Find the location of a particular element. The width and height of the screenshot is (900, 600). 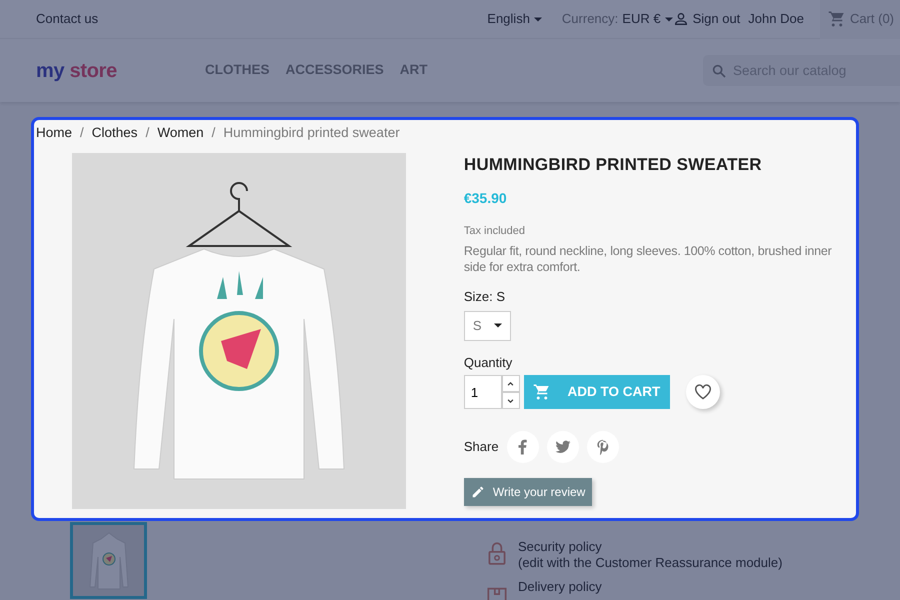

currency-dropdown: Currency: EUR € is located at coordinates (617, 19).